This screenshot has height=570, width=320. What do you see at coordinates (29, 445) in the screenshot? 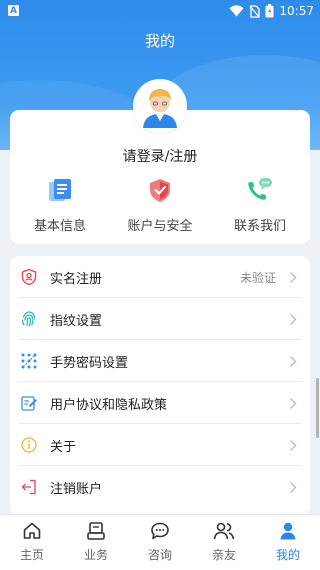
I see `info-icon` at bounding box center [29, 445].